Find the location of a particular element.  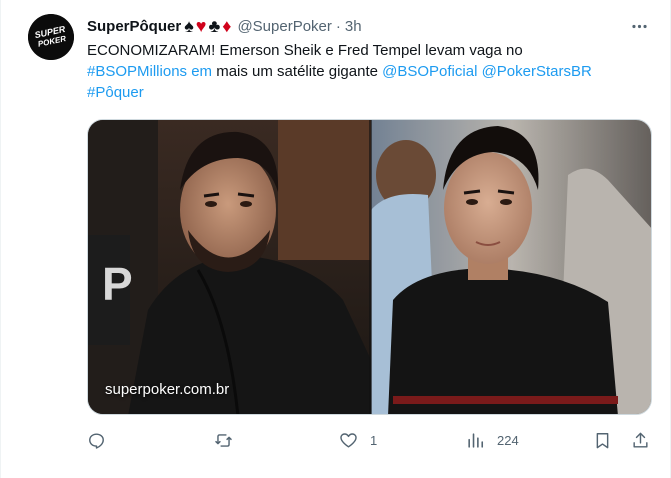

bookmark-button is located at coordinates (602, 440).